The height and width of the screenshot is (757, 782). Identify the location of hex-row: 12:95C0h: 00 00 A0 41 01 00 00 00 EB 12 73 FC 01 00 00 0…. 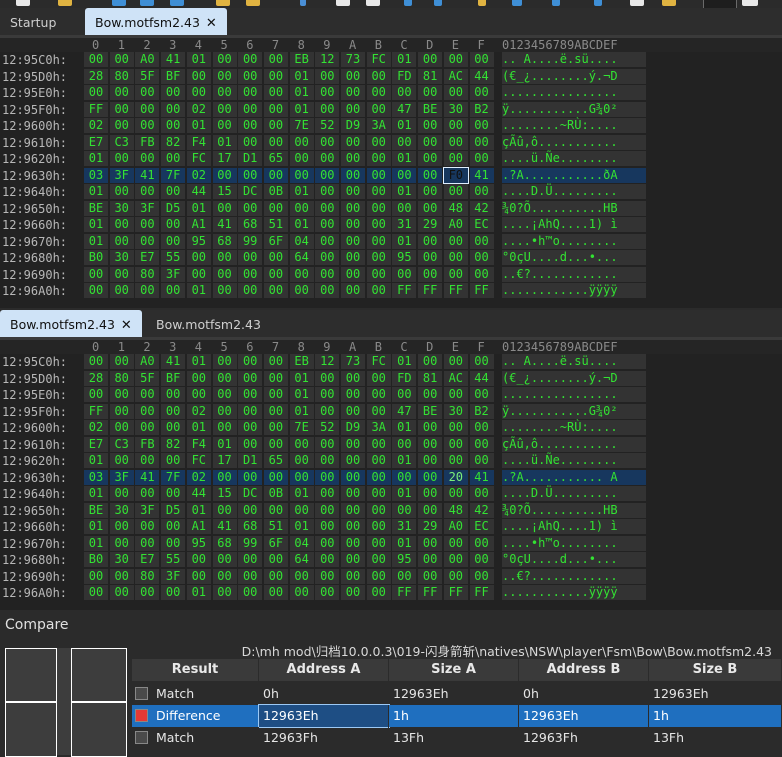
(391, 362).